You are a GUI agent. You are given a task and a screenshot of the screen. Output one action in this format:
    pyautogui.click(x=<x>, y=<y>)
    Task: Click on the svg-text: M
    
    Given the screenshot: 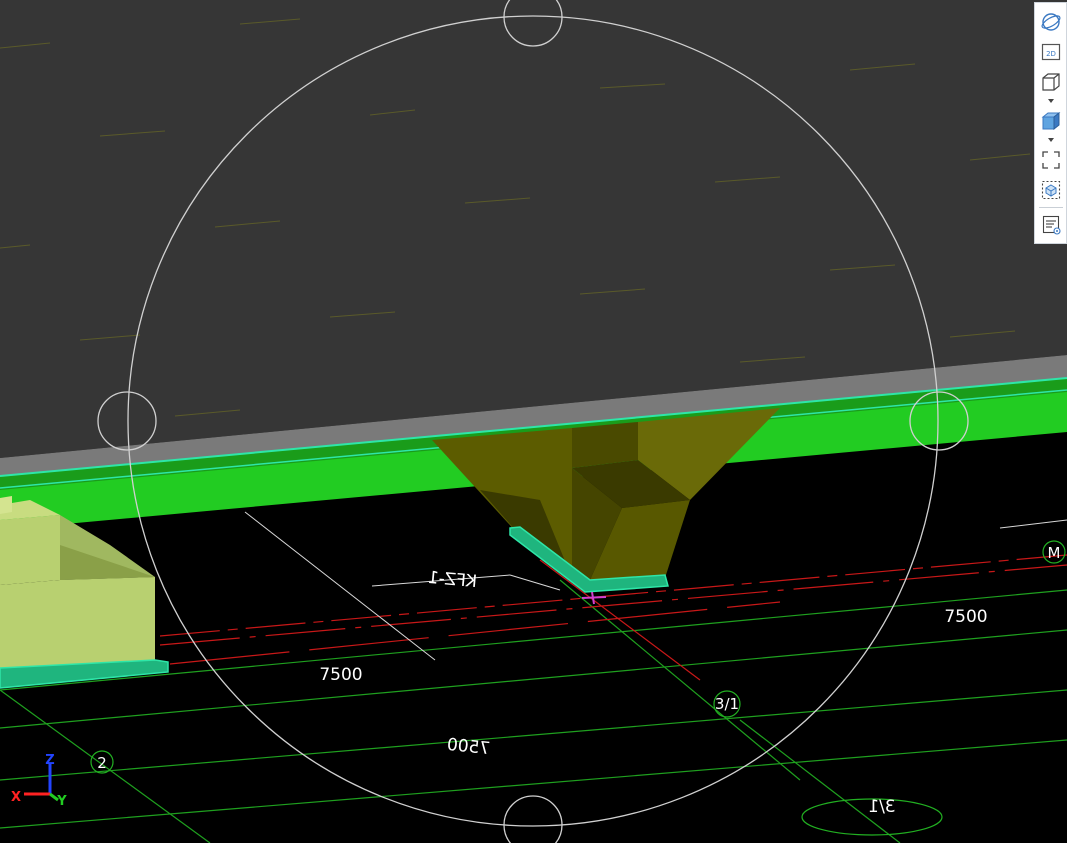 What is the action you would take?
    pyautogui.click(x=1054, y=553)
    